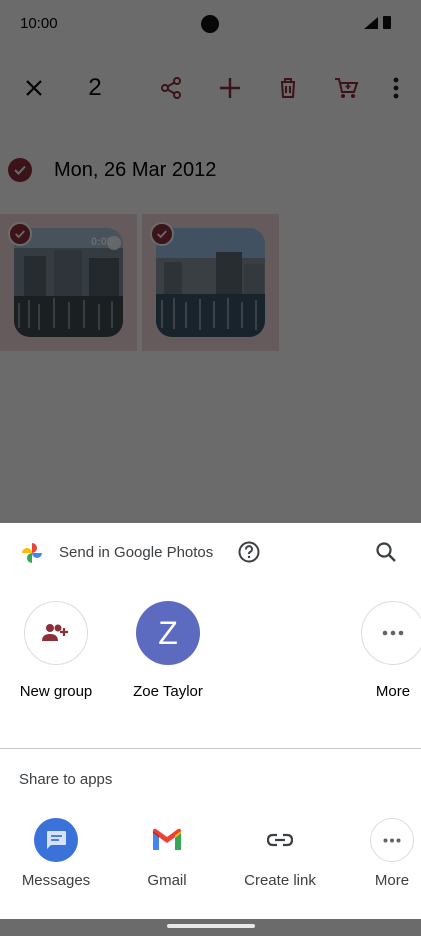  I want to click on close-icon, so click(34, 88).